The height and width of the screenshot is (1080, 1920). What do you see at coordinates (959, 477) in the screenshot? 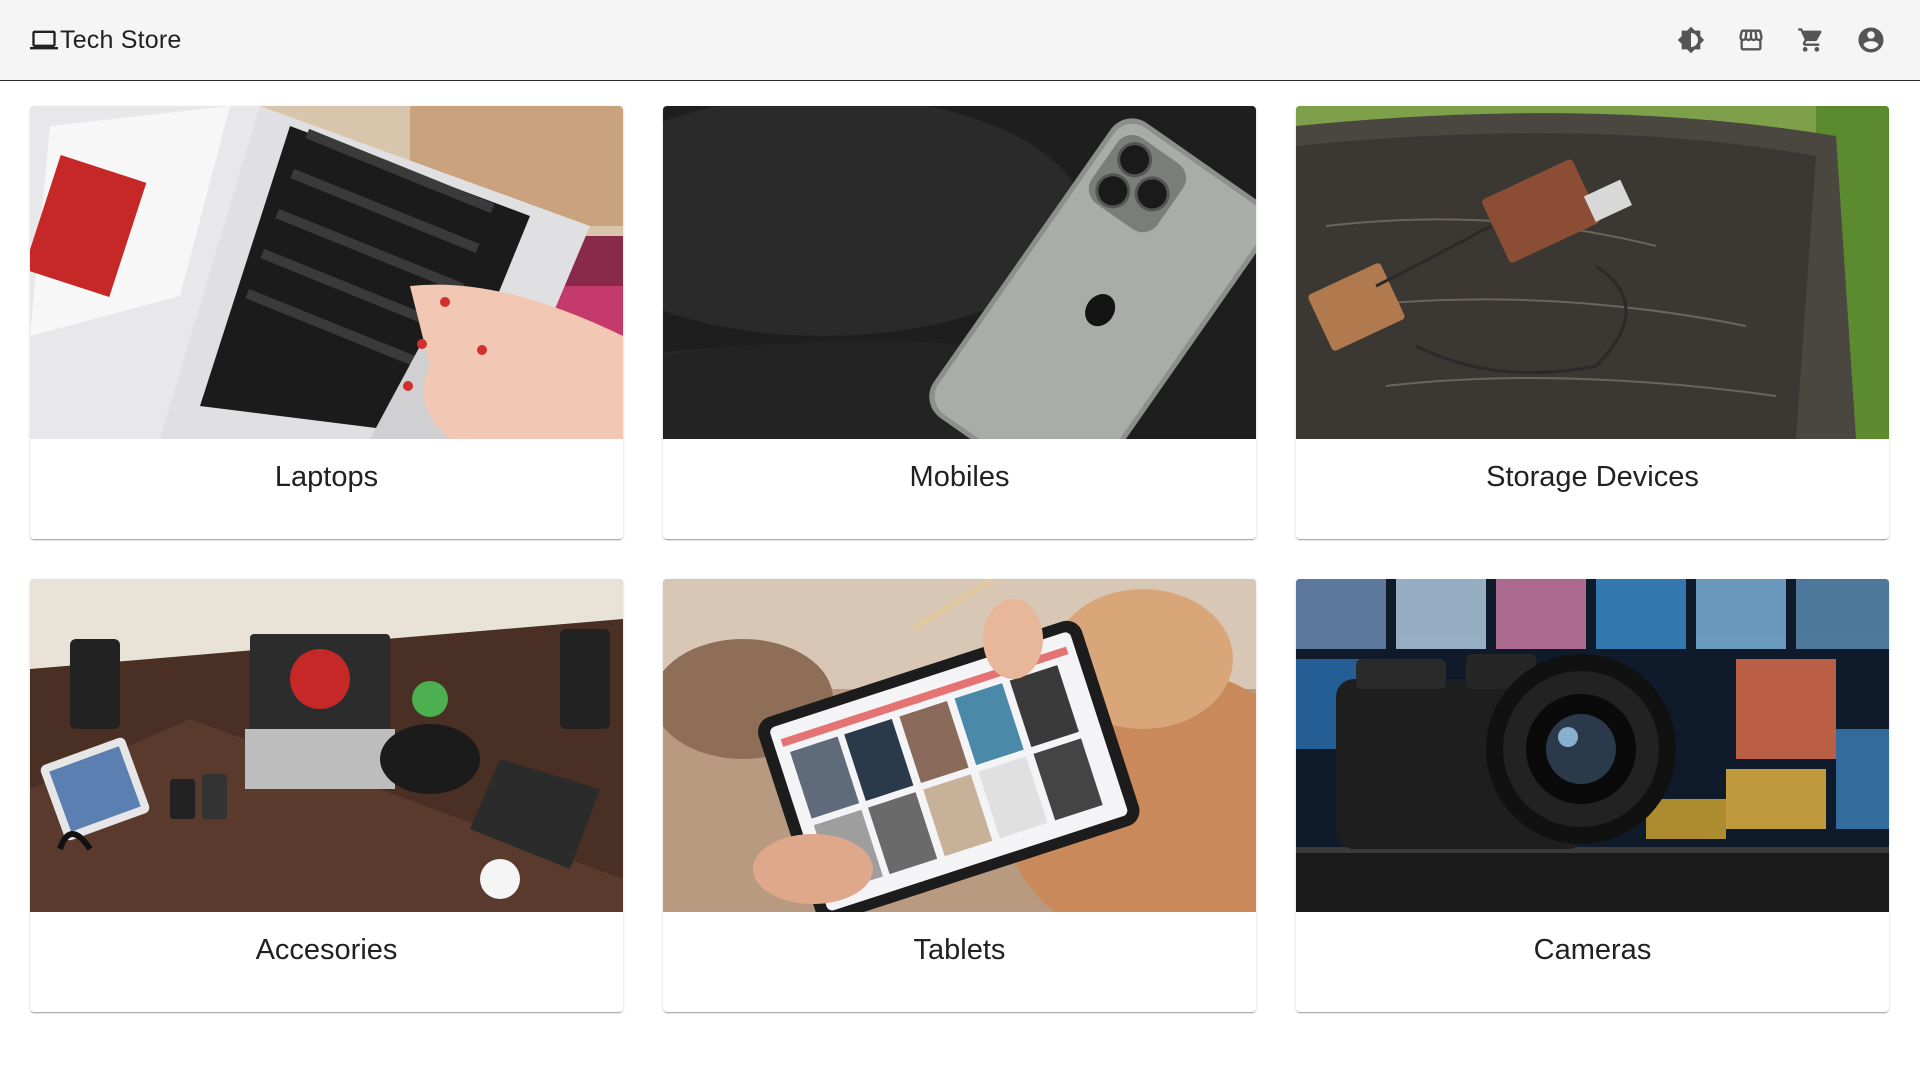
I see `category-label: Mobiles` at bounding box center [959, 477].